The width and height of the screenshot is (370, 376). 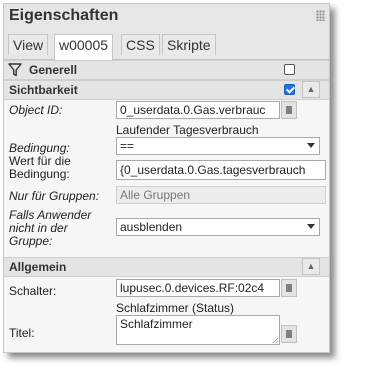 What do you see at coordinates (22, 333) in the screenshot?
I see `titel-label: Titel:` at bounding box center [22, 333].